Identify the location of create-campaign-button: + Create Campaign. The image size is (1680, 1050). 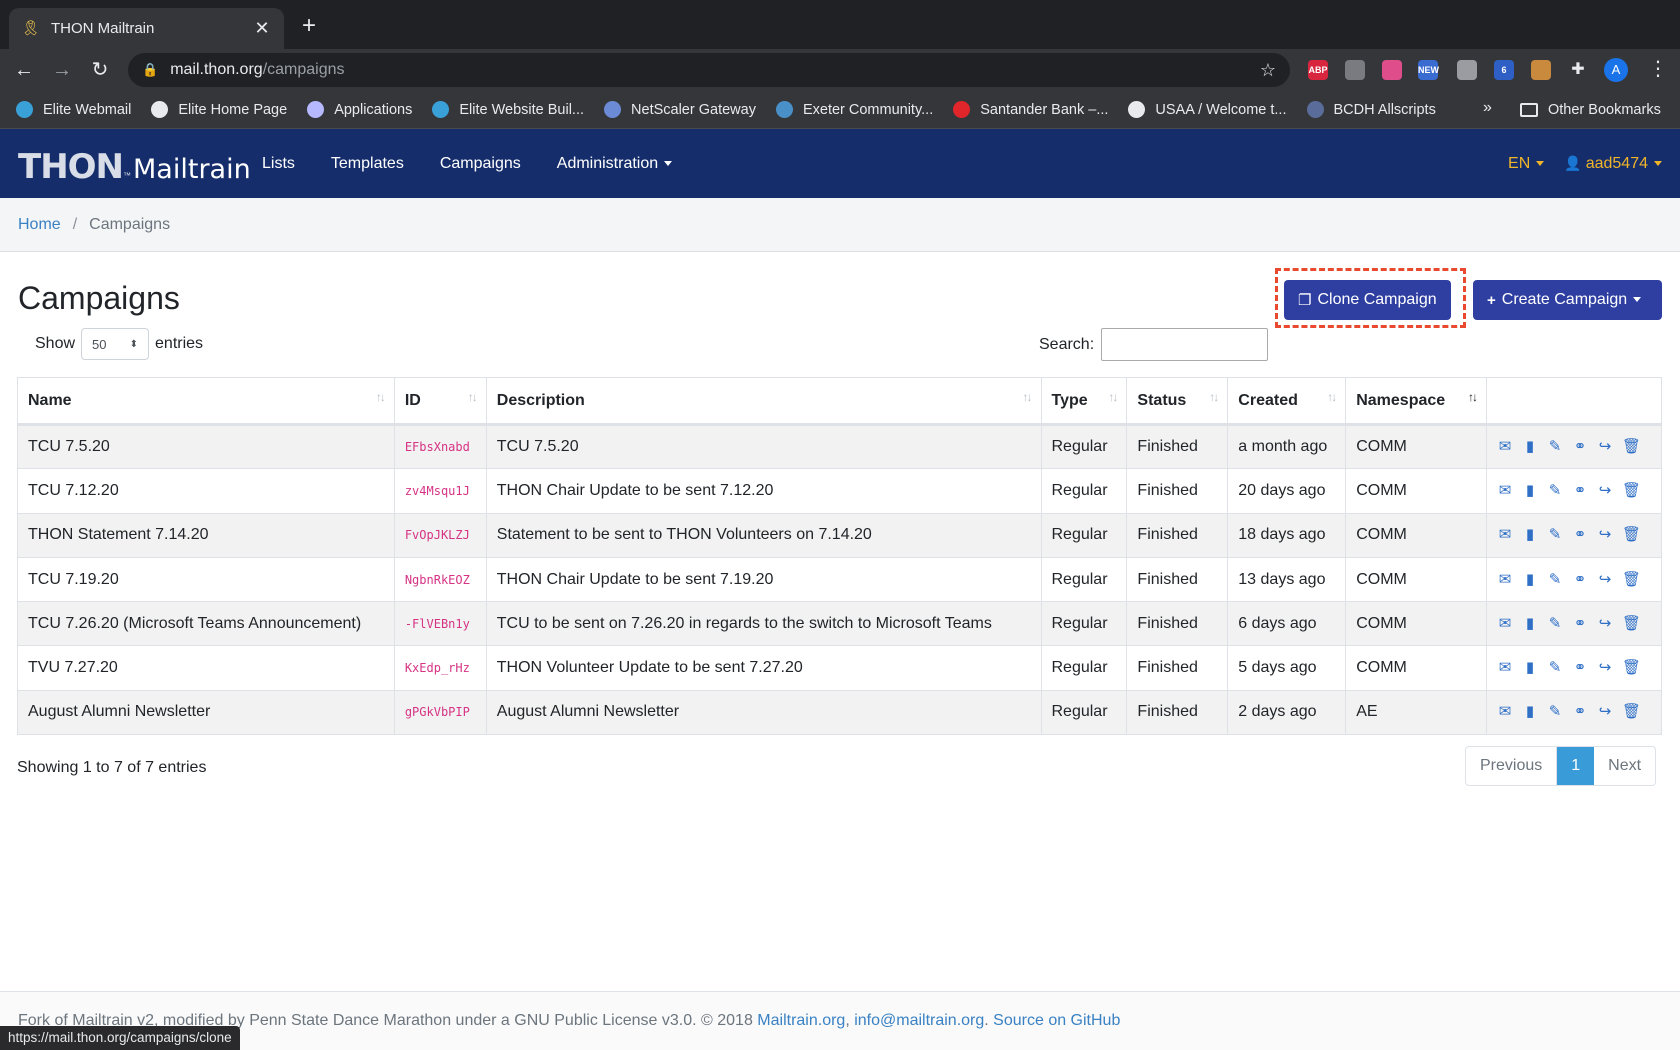
(1567, 300).